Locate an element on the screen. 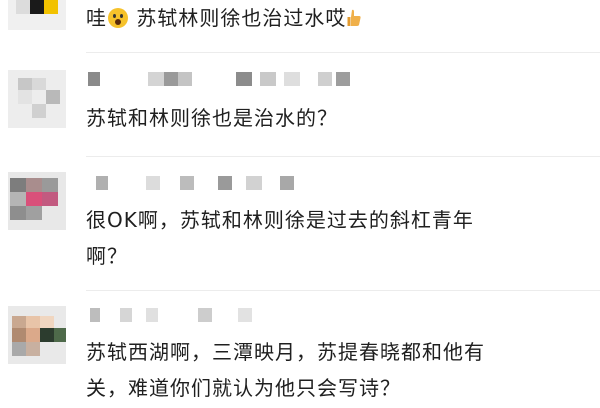  thumbs-up-icon is located at coordinates (354, 14).